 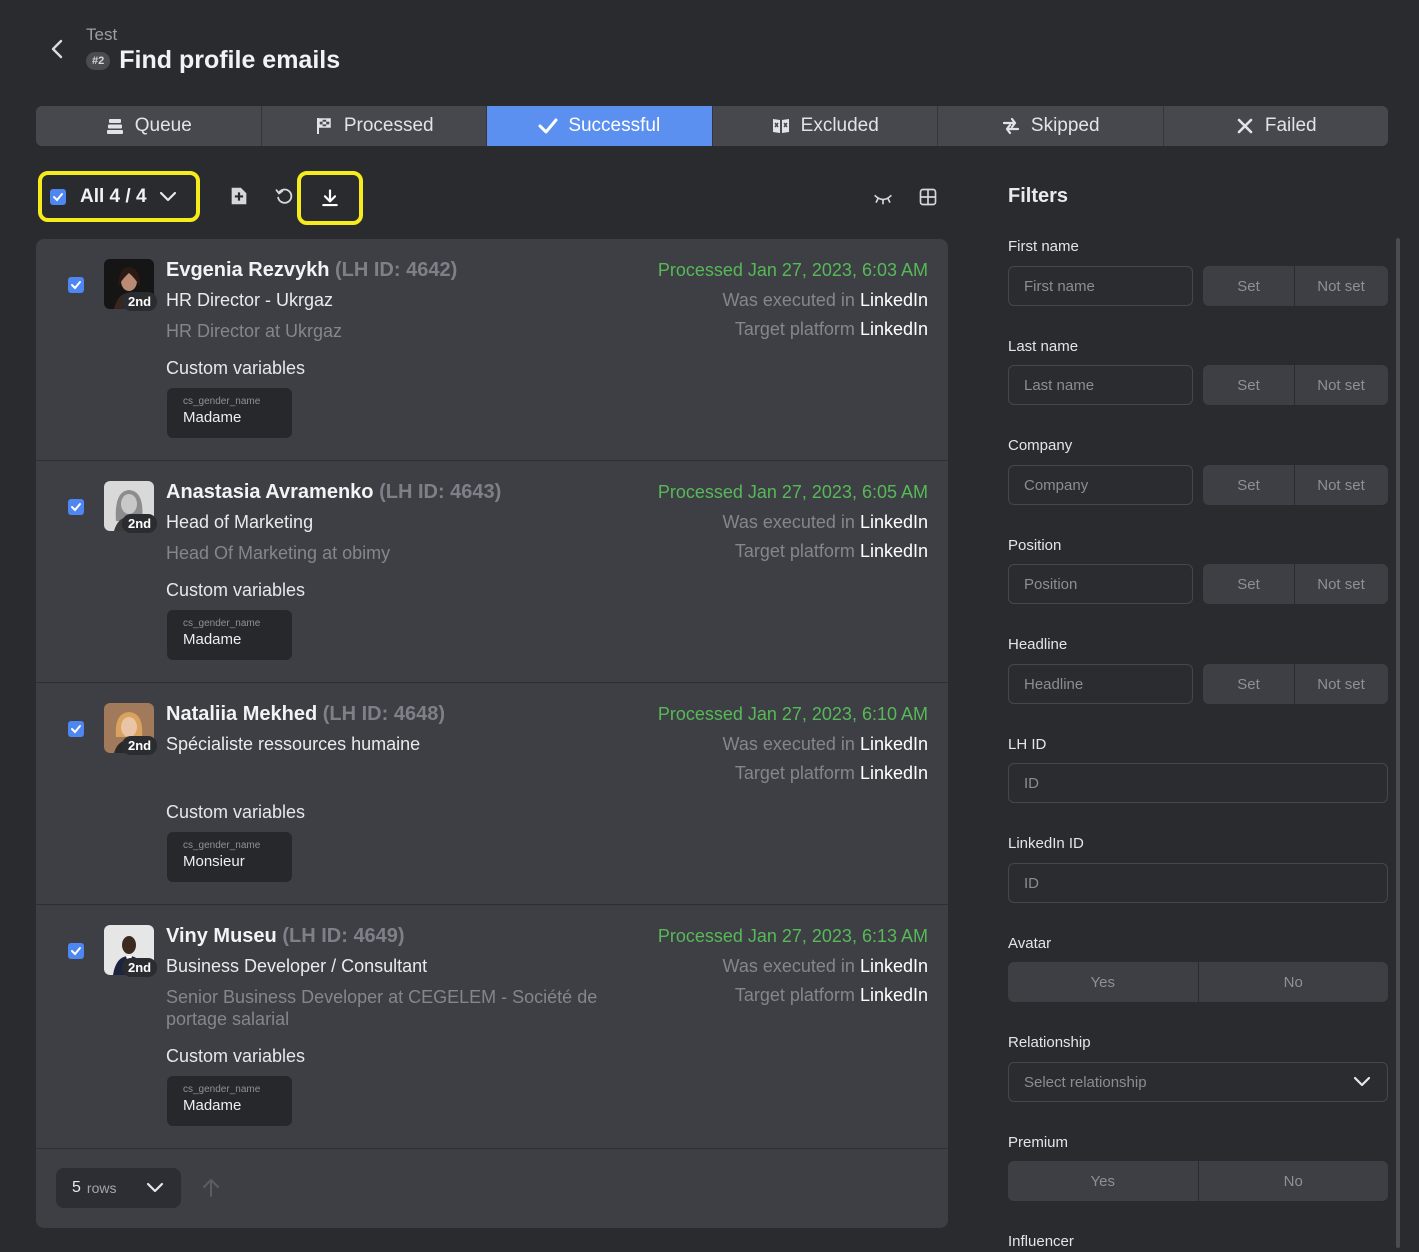 I want to click on refresh-icon, so click(x=284, y=196).